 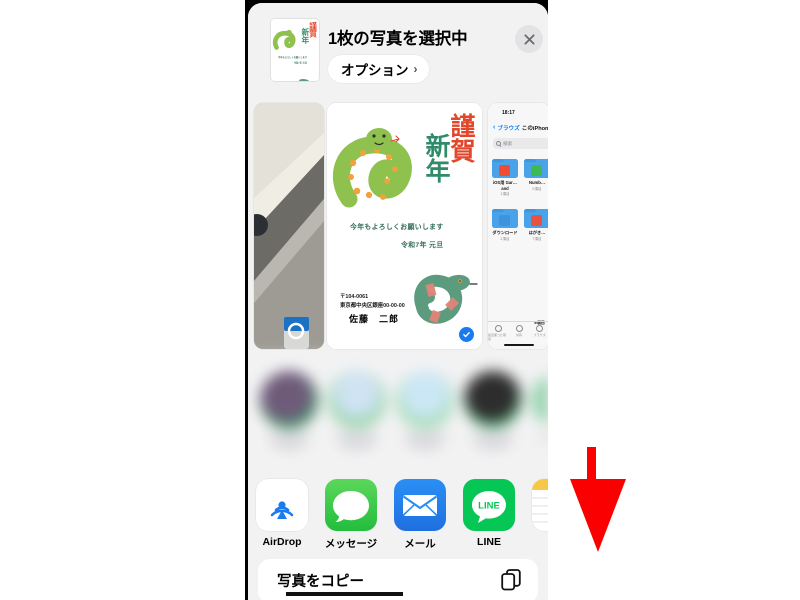 I want to click on folder-item: ダウンロード 2項目, so click(x=505, y=225).